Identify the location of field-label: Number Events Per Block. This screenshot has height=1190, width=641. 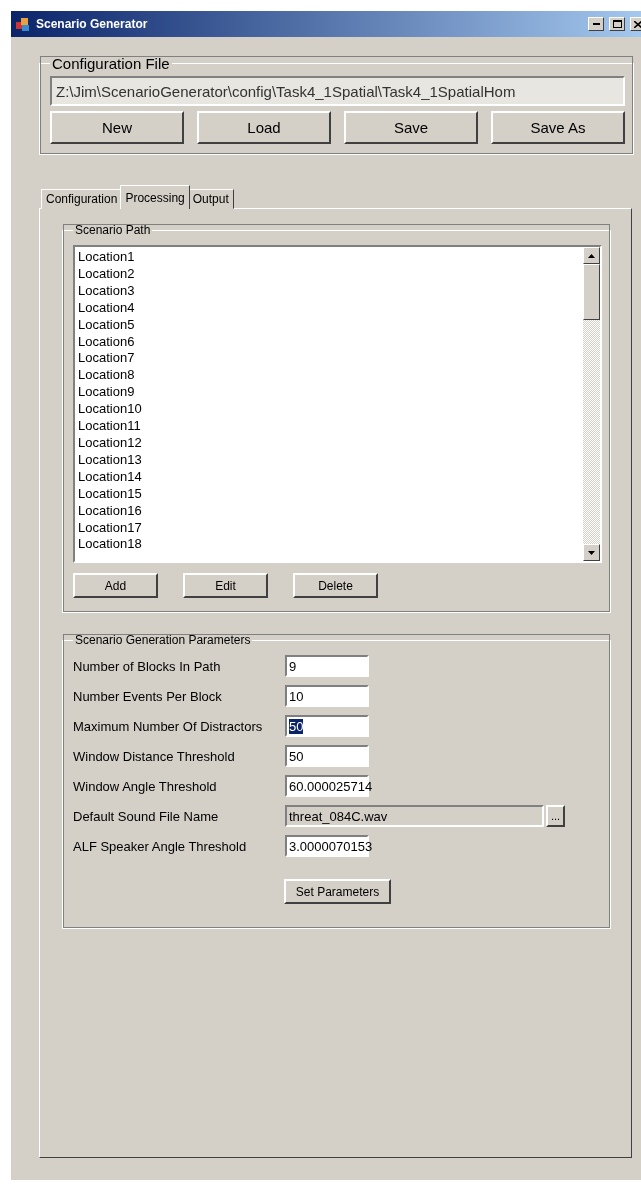
(148, 696).